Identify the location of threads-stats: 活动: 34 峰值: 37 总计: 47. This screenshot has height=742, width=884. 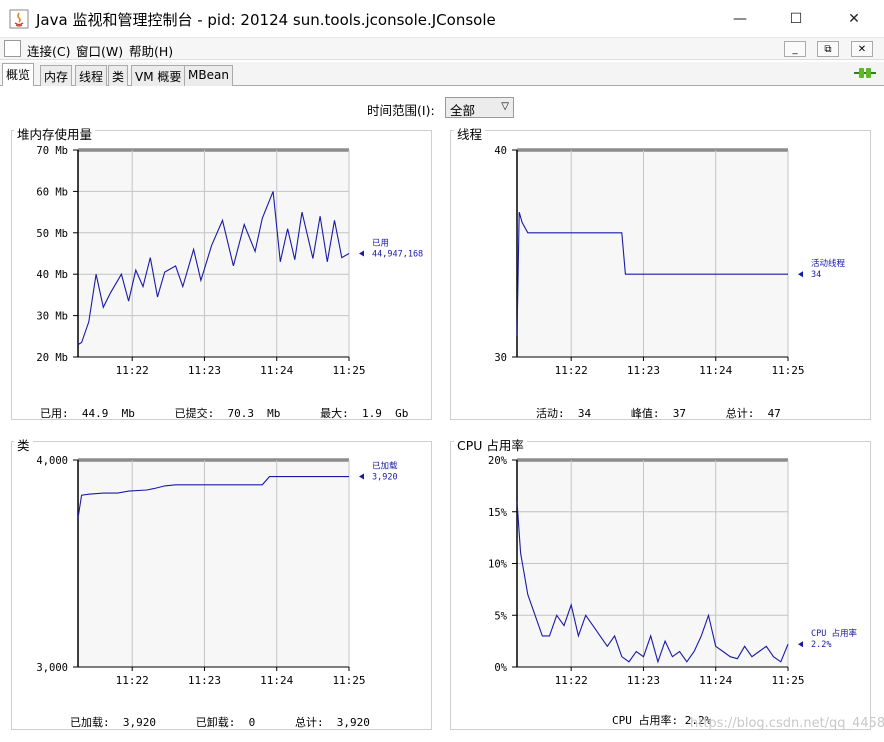
(658, 413).